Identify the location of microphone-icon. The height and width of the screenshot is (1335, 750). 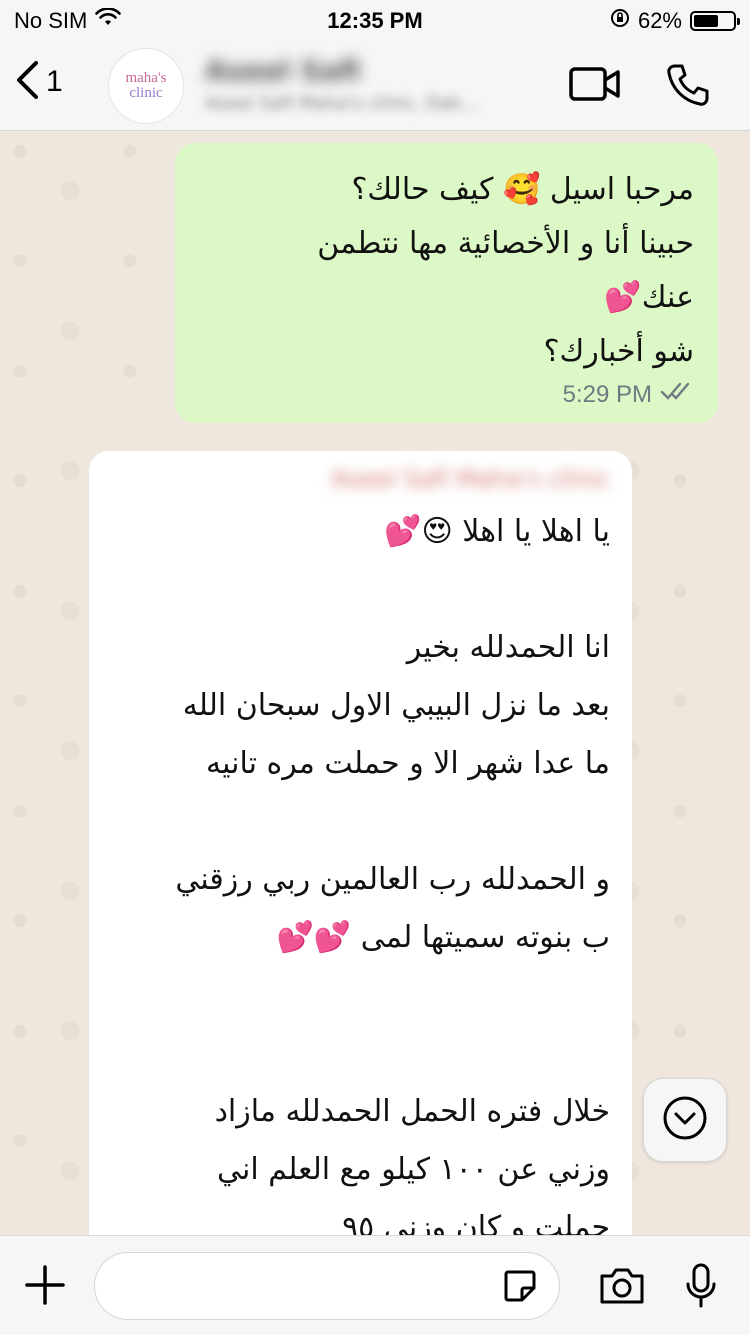
(701, 1288).